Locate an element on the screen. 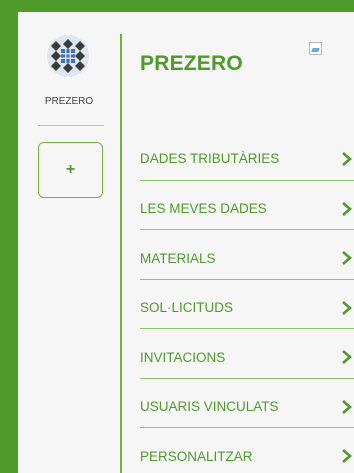 This screenshot has width=354, height=473. menu-item-invitacions: INVITACIONS is located at coordinates (247, 353).